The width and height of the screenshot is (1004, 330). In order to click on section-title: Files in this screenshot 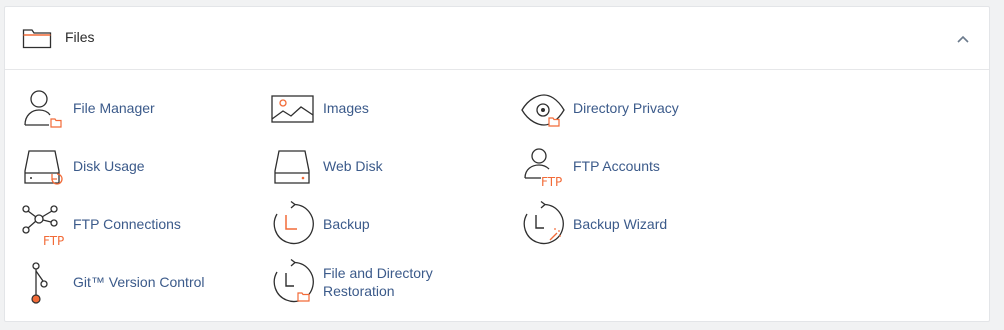, I will do `click(80, 37)`.